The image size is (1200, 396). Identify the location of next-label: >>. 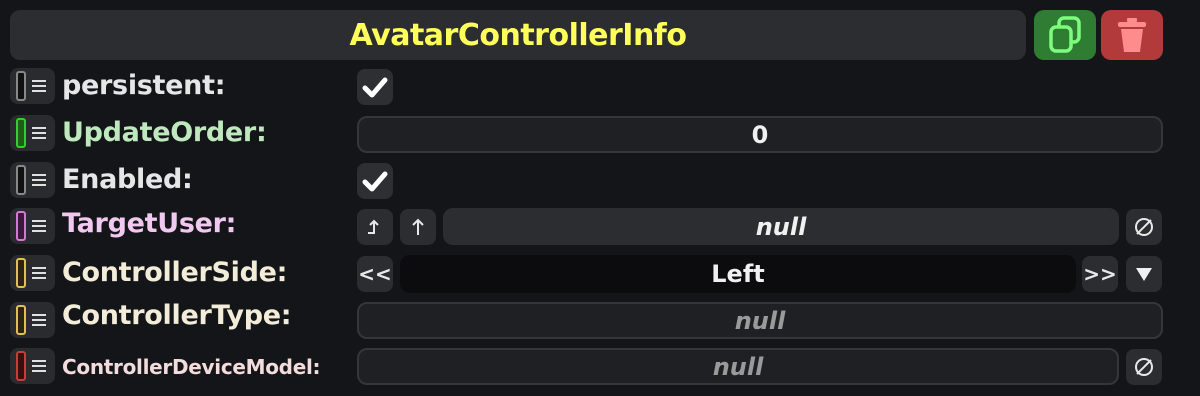
(1100, 274).